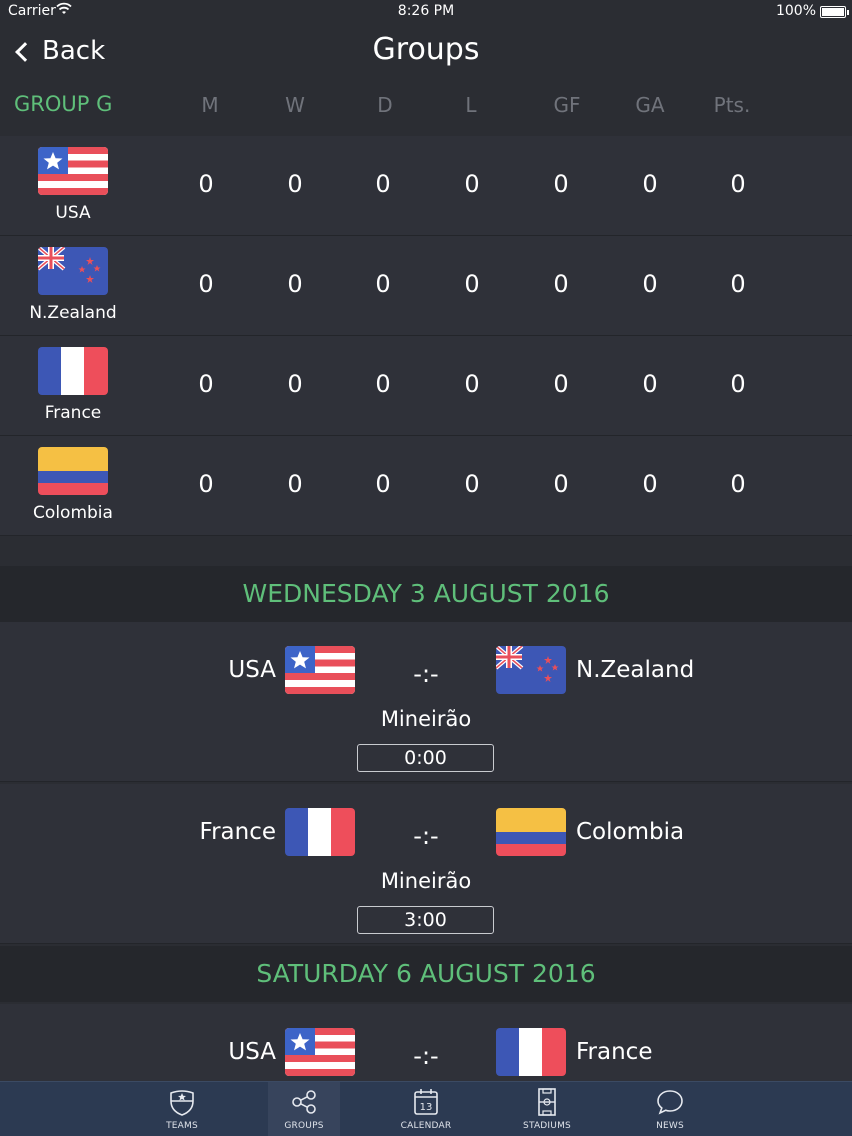  I want to click on column-header-draws: D, so click(385, 105).